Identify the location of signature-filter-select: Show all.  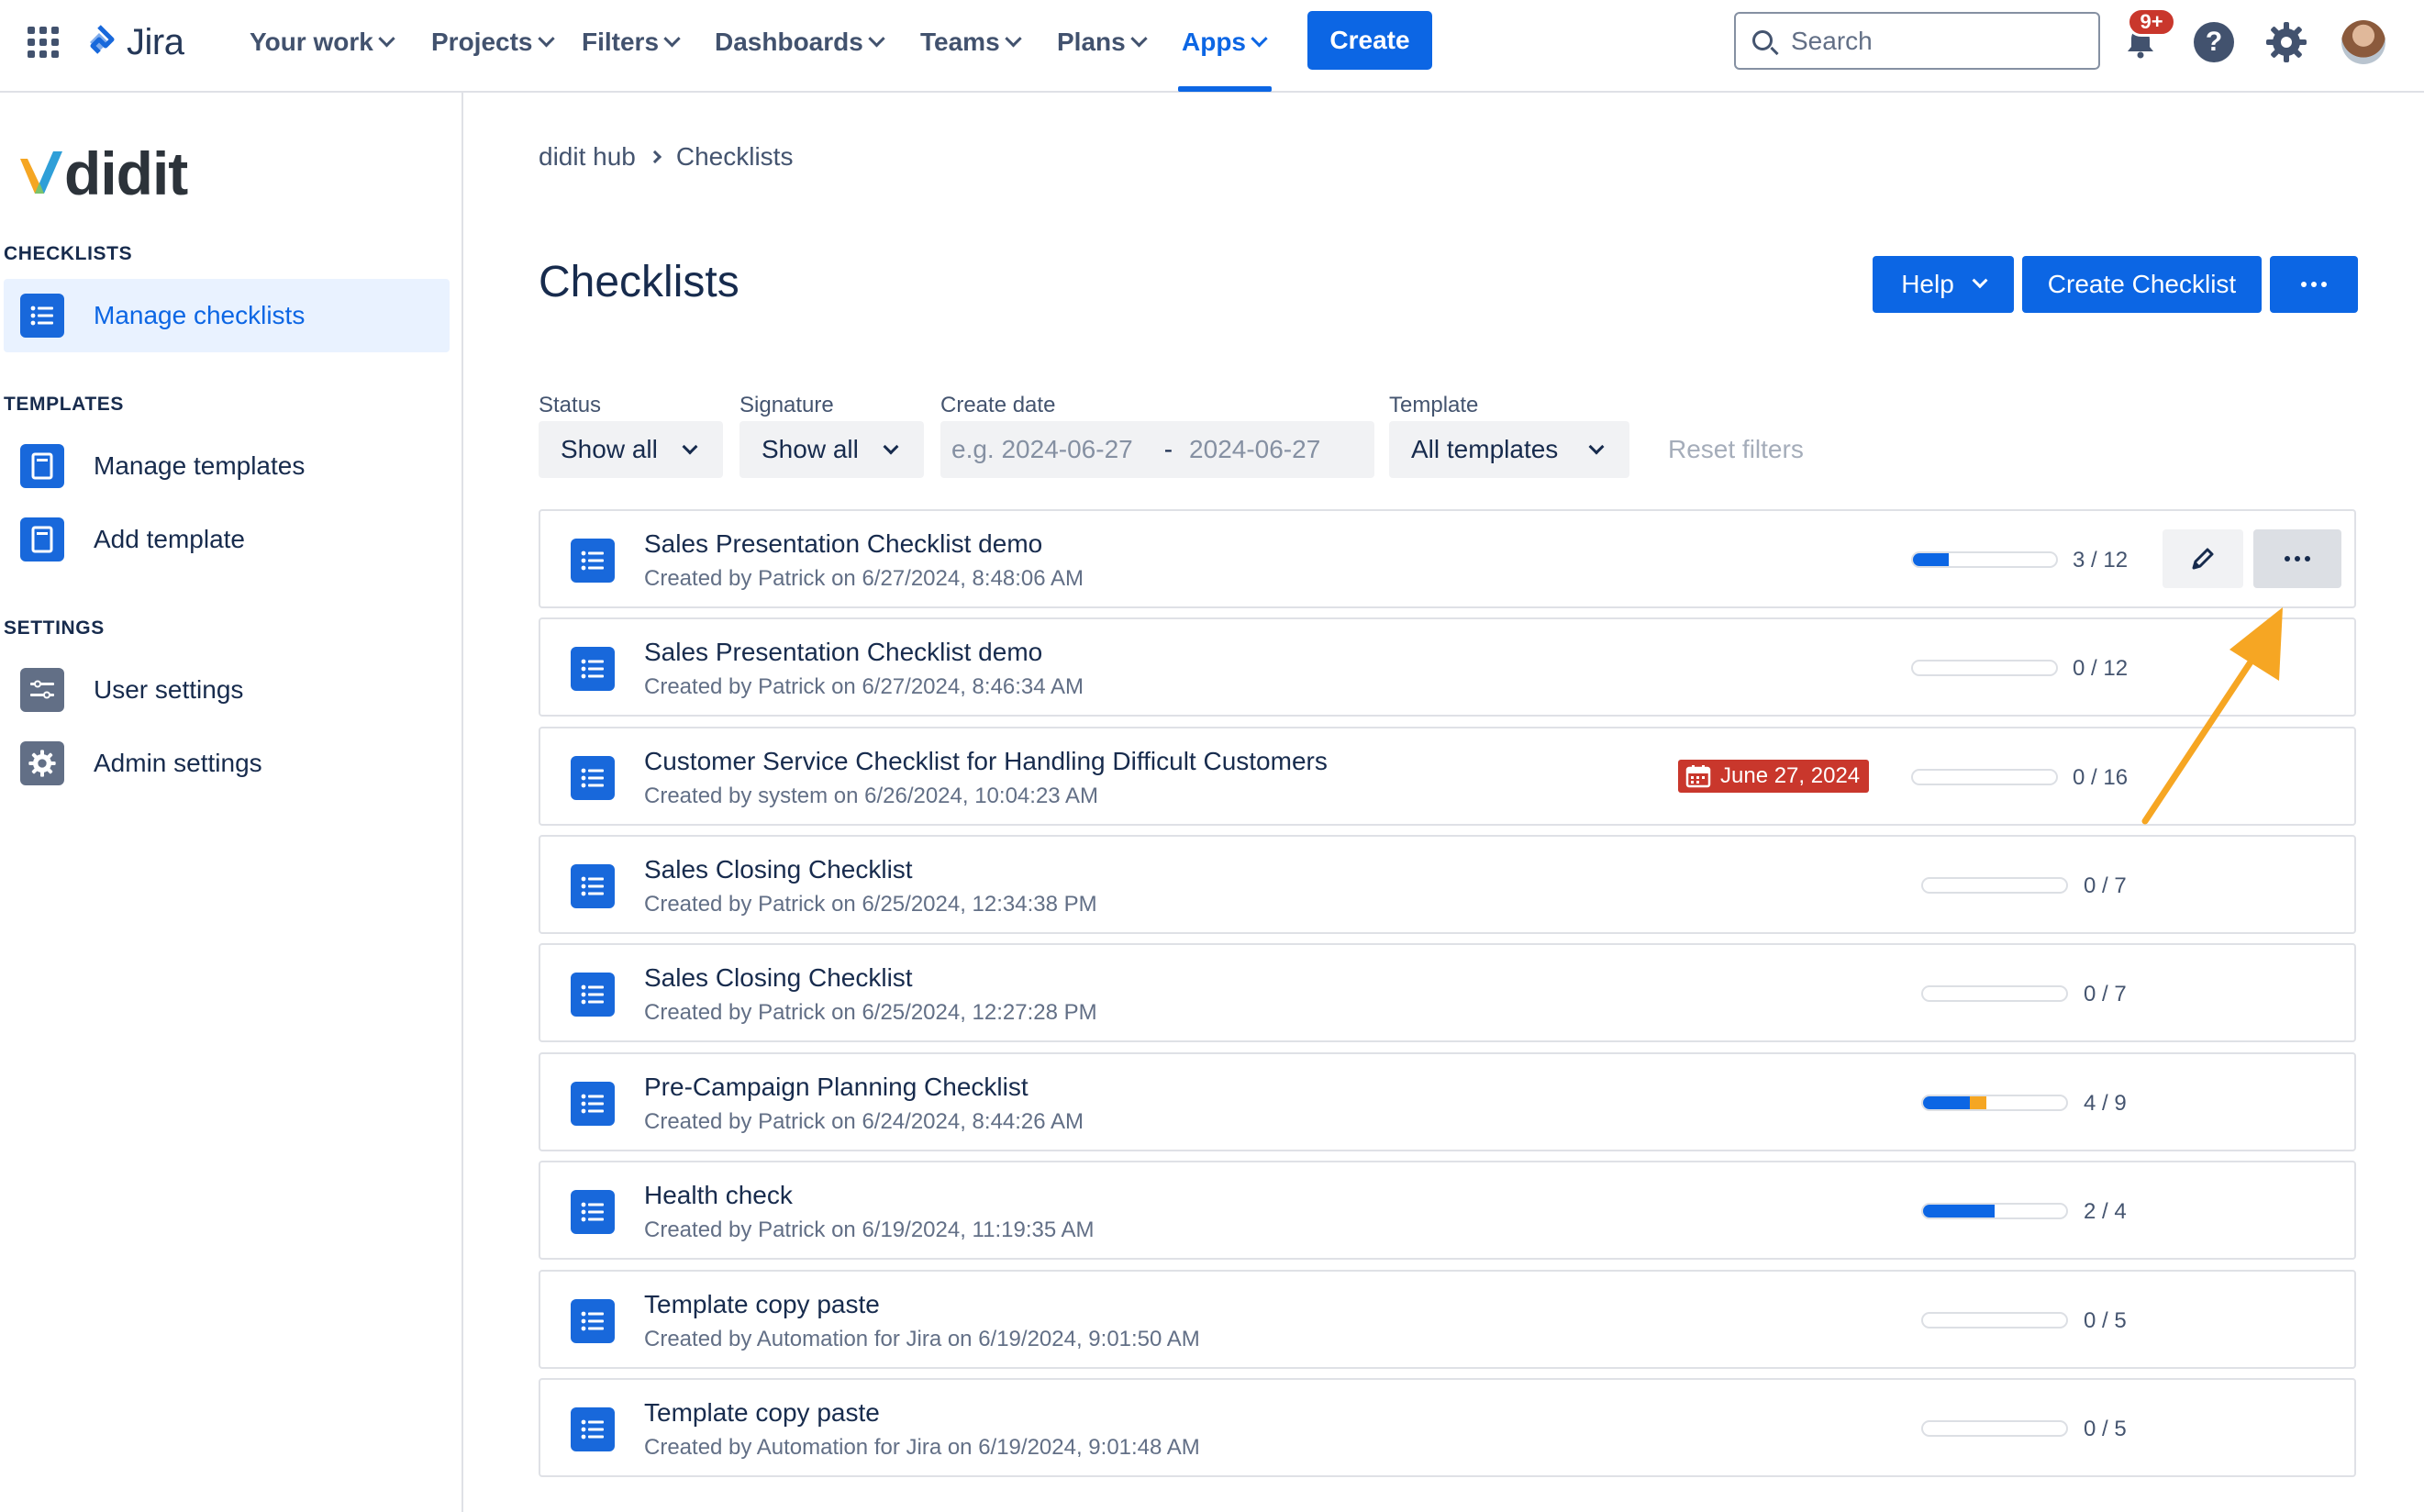
(831, 450).